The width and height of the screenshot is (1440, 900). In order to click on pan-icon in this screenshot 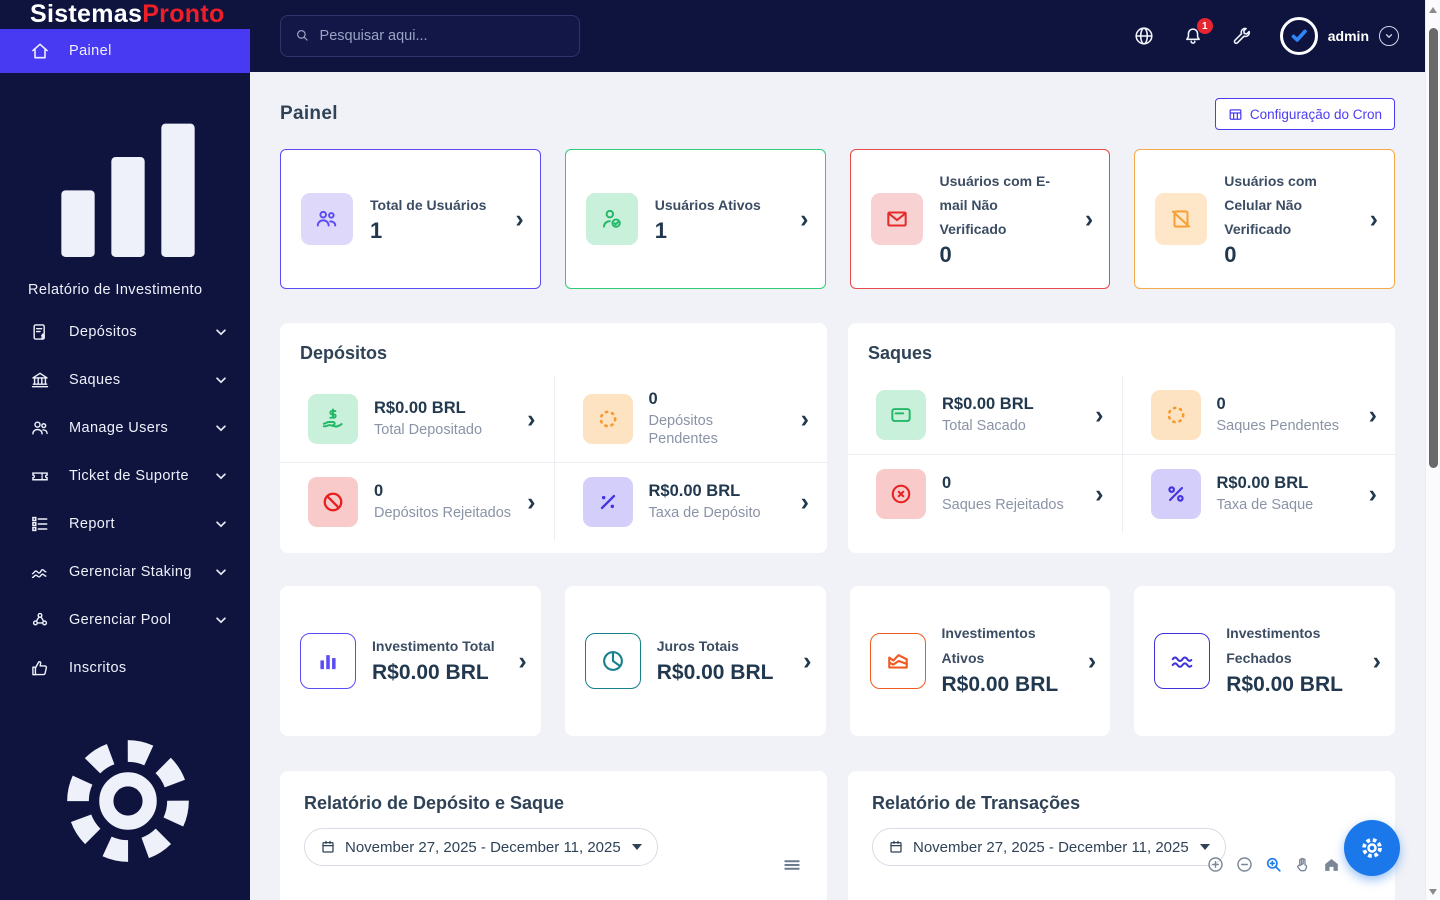, I will do `click(1302, 864)`.